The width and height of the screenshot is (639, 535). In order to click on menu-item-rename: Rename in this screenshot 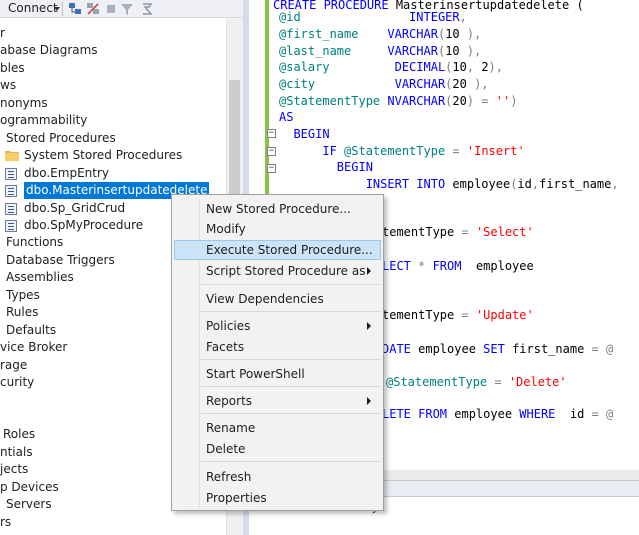, I will do `click(277, 428)`.